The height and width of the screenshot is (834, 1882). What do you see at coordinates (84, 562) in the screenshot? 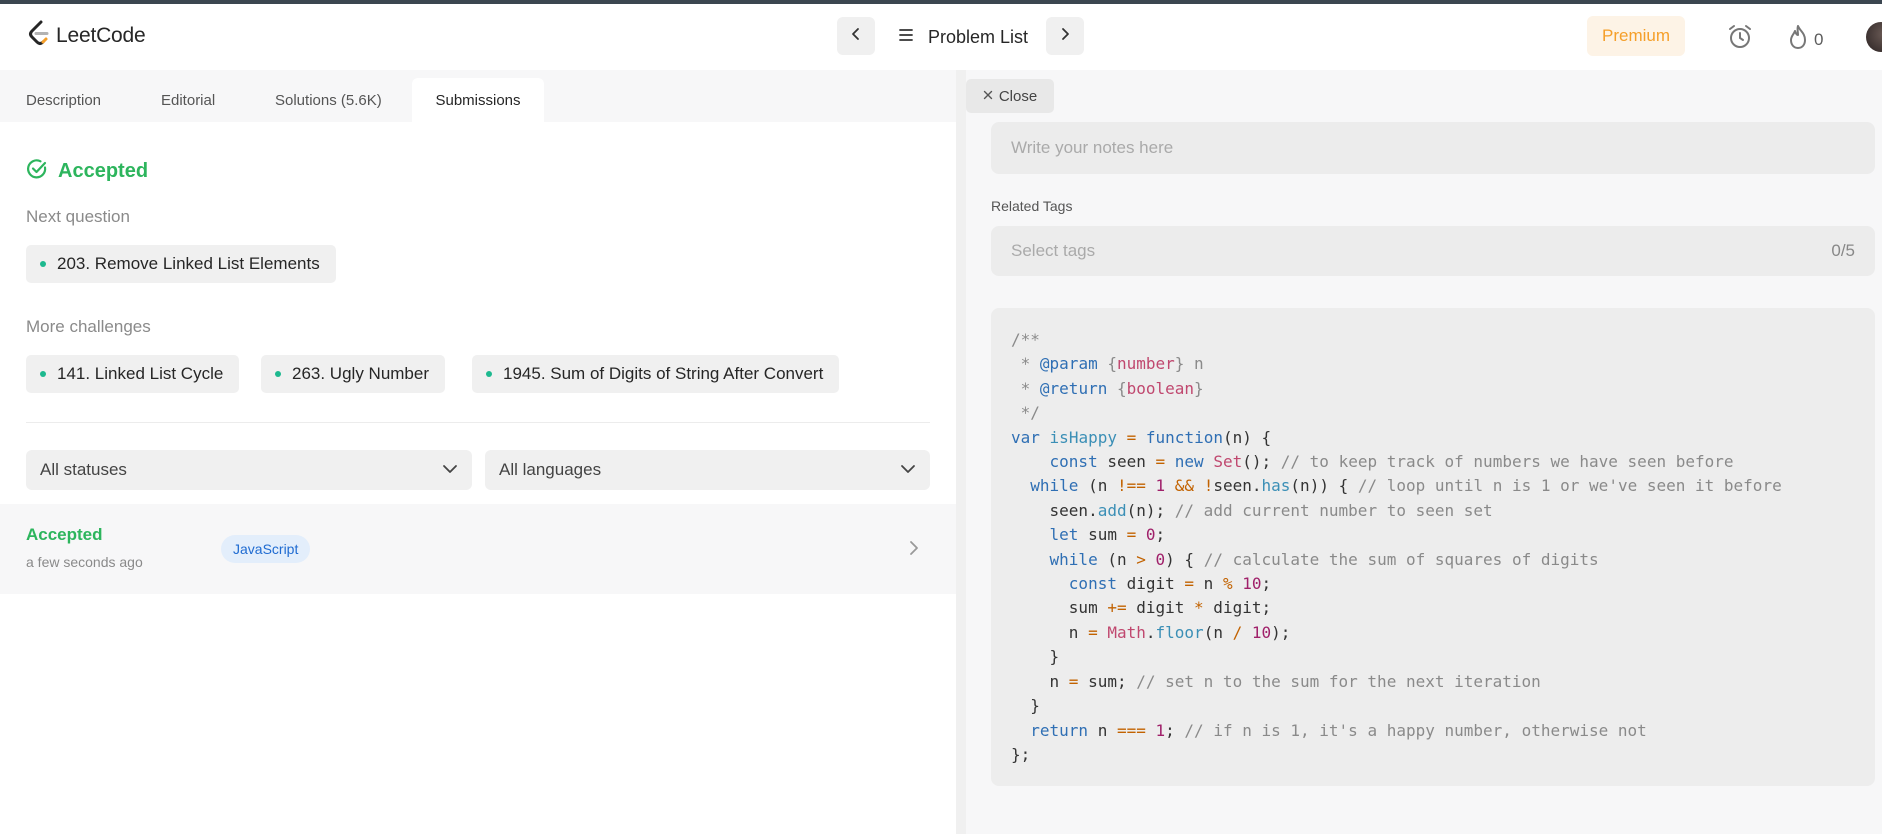
I see `submission-time: a few seconds ago` at bounding box center [84, 562].